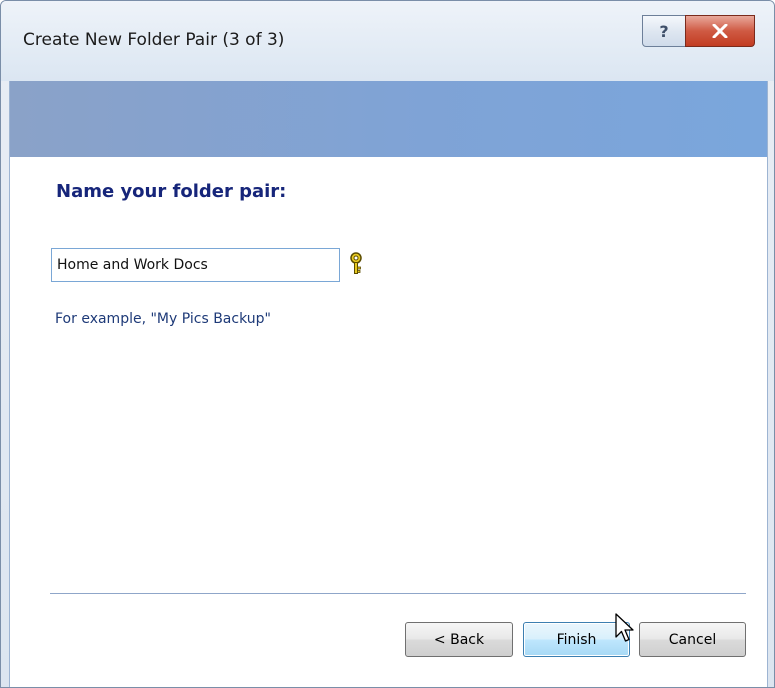  I want to click on cancel-button-label: Cancel, so click(692, 639).